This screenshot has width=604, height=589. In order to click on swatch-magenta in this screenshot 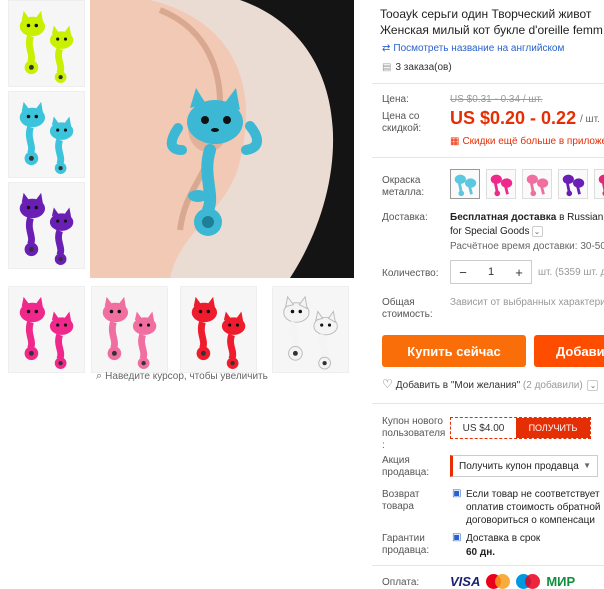, I will do `click(599, 184)`.